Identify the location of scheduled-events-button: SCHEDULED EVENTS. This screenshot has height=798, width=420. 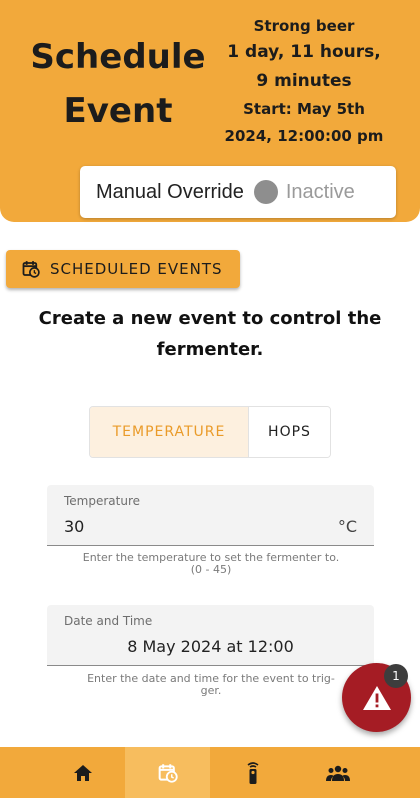
(123, 269).